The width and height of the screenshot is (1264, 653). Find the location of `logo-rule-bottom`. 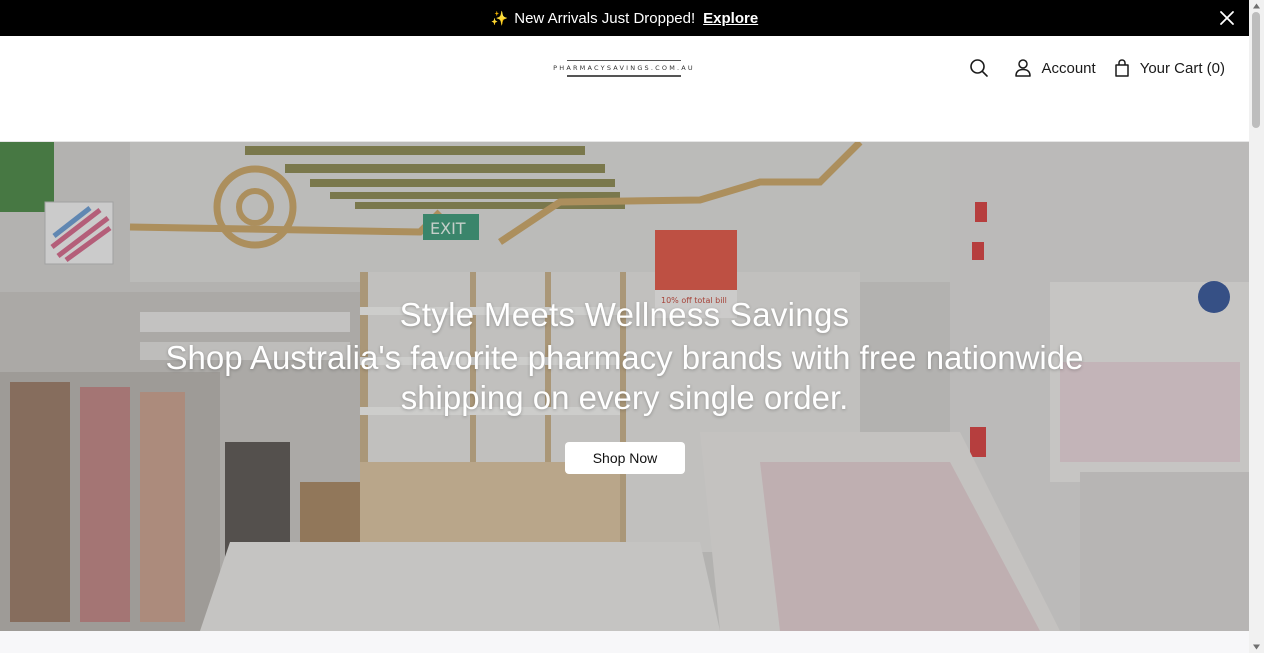

logo-rule-bottom is located at coordinates (624, 76).